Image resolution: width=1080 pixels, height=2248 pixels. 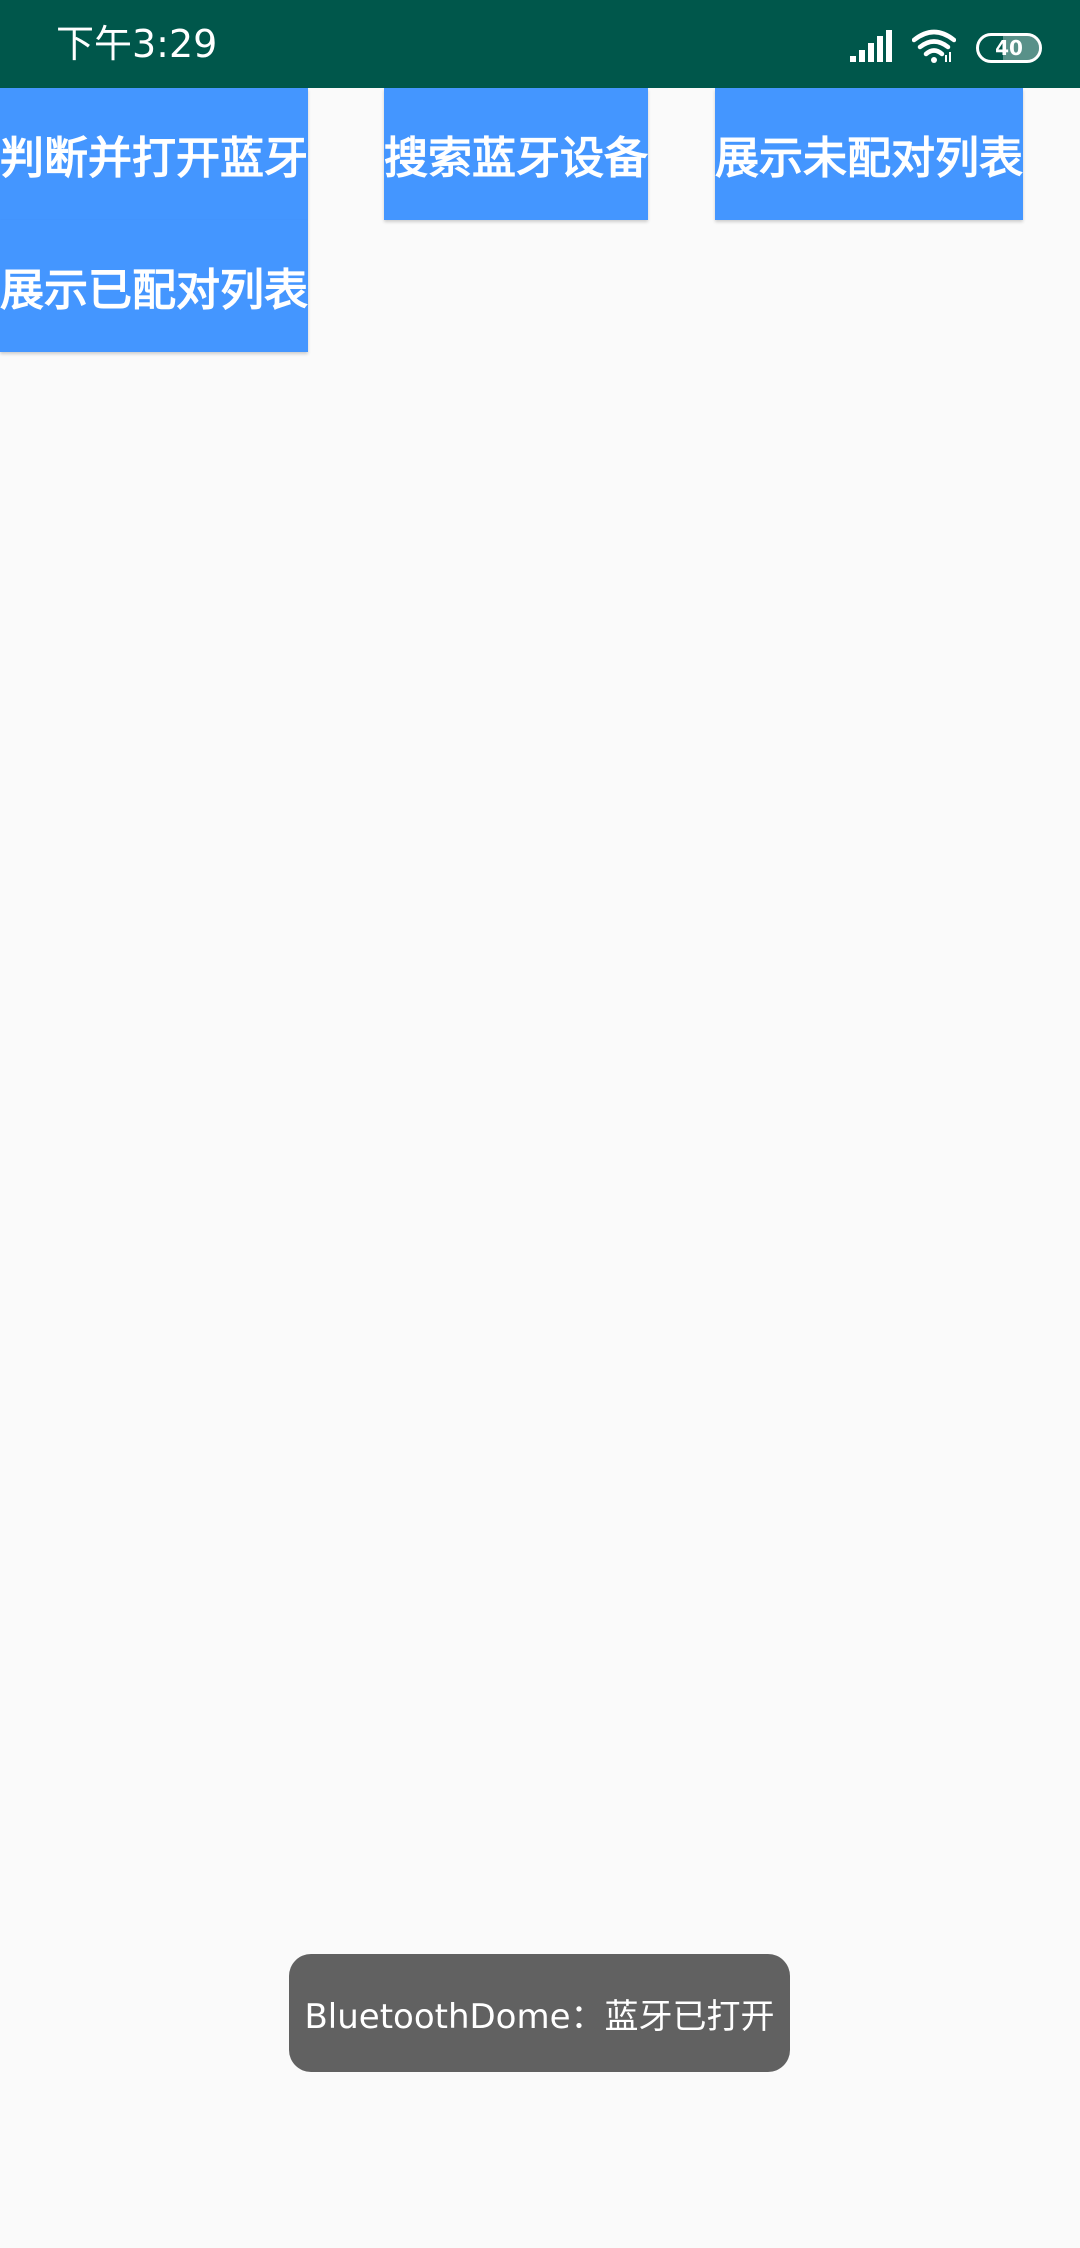 I want to click on wifi-icon, so click(x=934, y=48).